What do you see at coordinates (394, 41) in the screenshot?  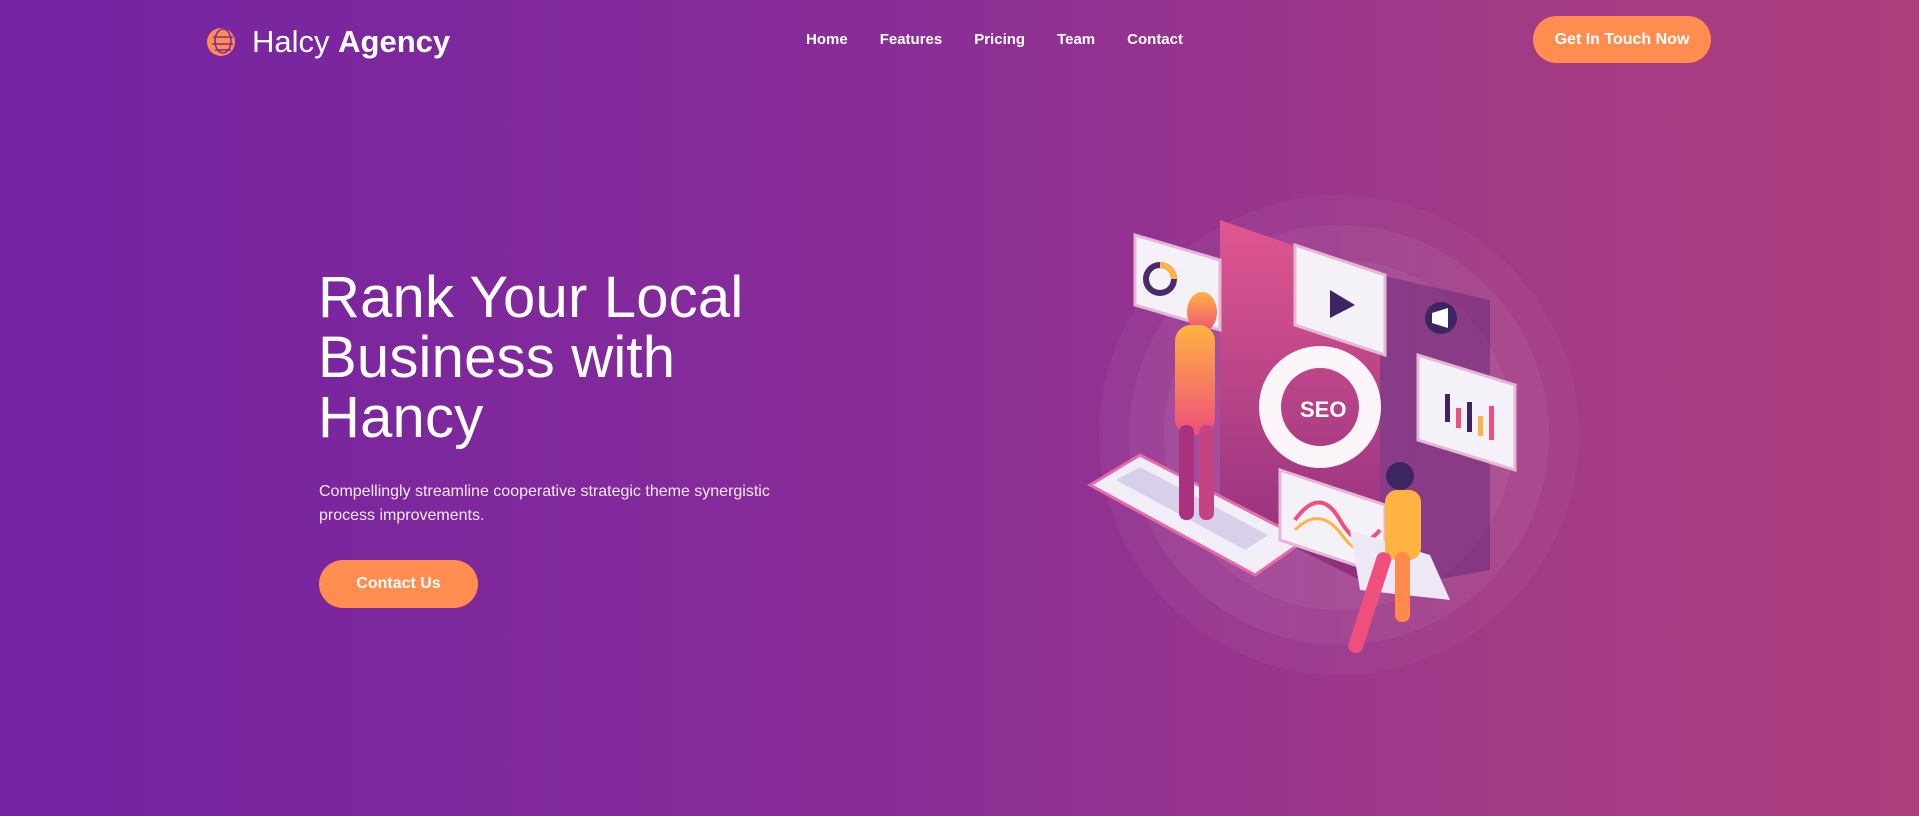 I see `brand-name-bold: Agency` at bounding box center [394, 41].